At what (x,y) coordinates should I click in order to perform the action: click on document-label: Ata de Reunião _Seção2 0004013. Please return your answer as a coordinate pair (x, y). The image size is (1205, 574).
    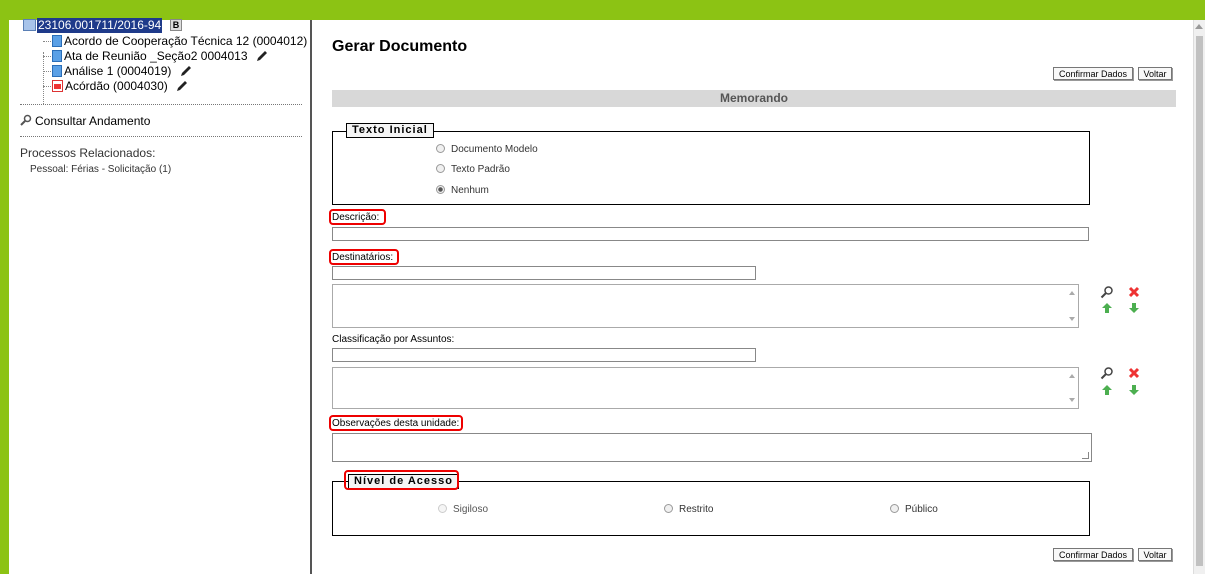
    Looking at the image, I should click on (156, 56).